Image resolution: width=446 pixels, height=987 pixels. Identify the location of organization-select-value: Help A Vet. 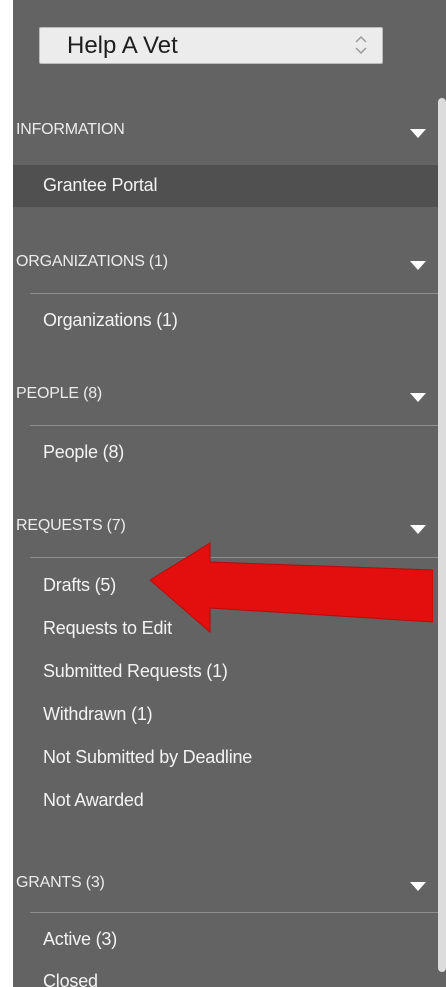
(122, 45).